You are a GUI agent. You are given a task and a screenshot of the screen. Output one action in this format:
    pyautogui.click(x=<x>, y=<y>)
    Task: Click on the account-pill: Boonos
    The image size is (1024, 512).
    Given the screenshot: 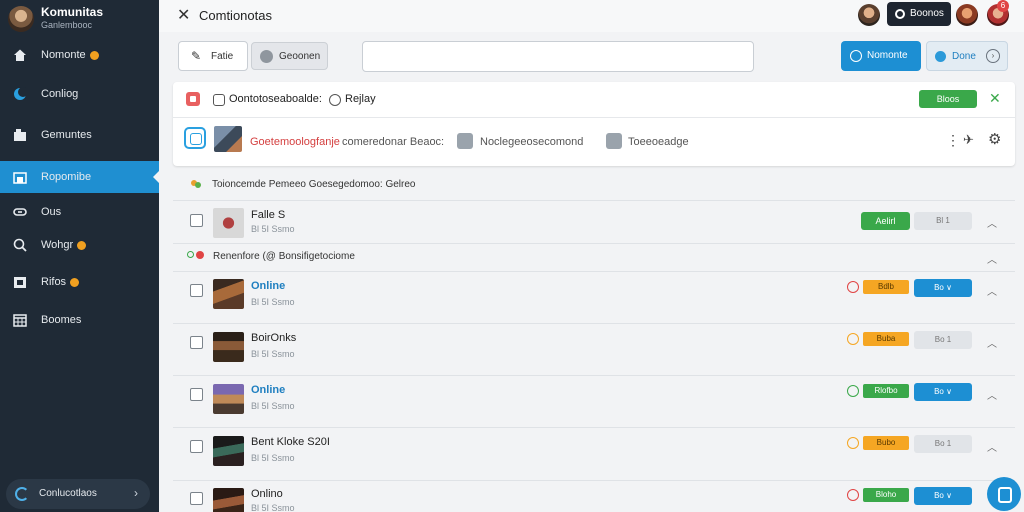 What is the action you would take?
    pyautogui.click(x=919, y=14)
    